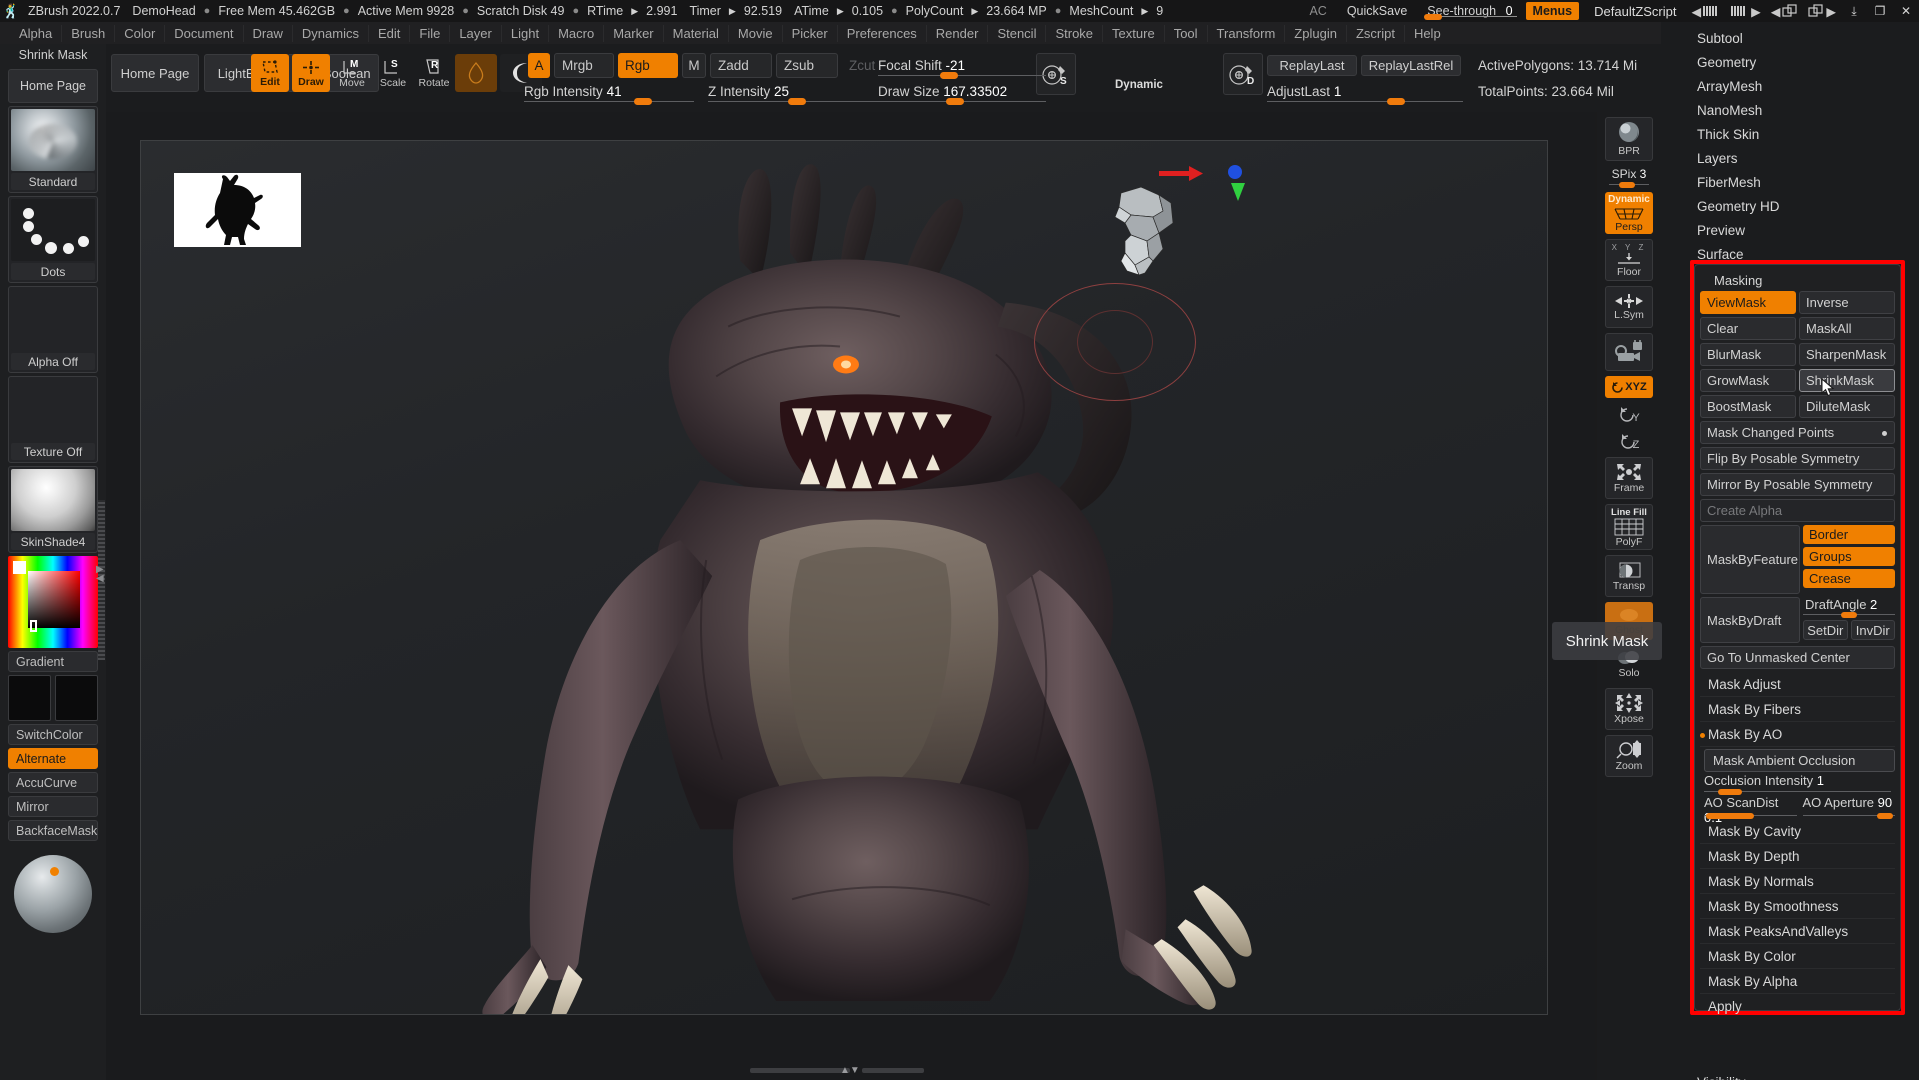  Describe the element at coordinates (1797, 1006) in the screenshot. I see `apply-button: Apply` at that location.